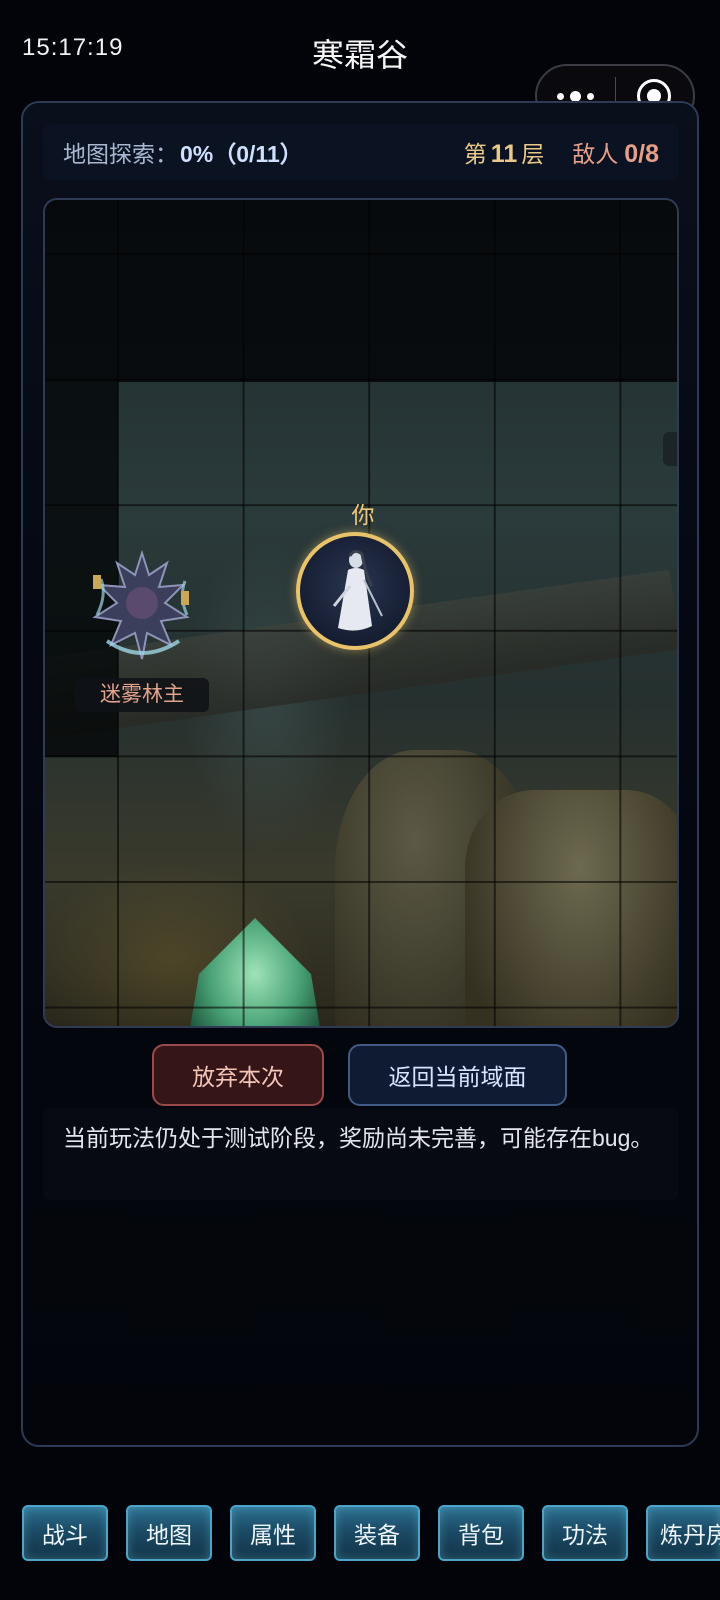 This screenshot has height=1600, width=720. I want to click on enemy-name-label: 迷雾林主, so click(142, 695).